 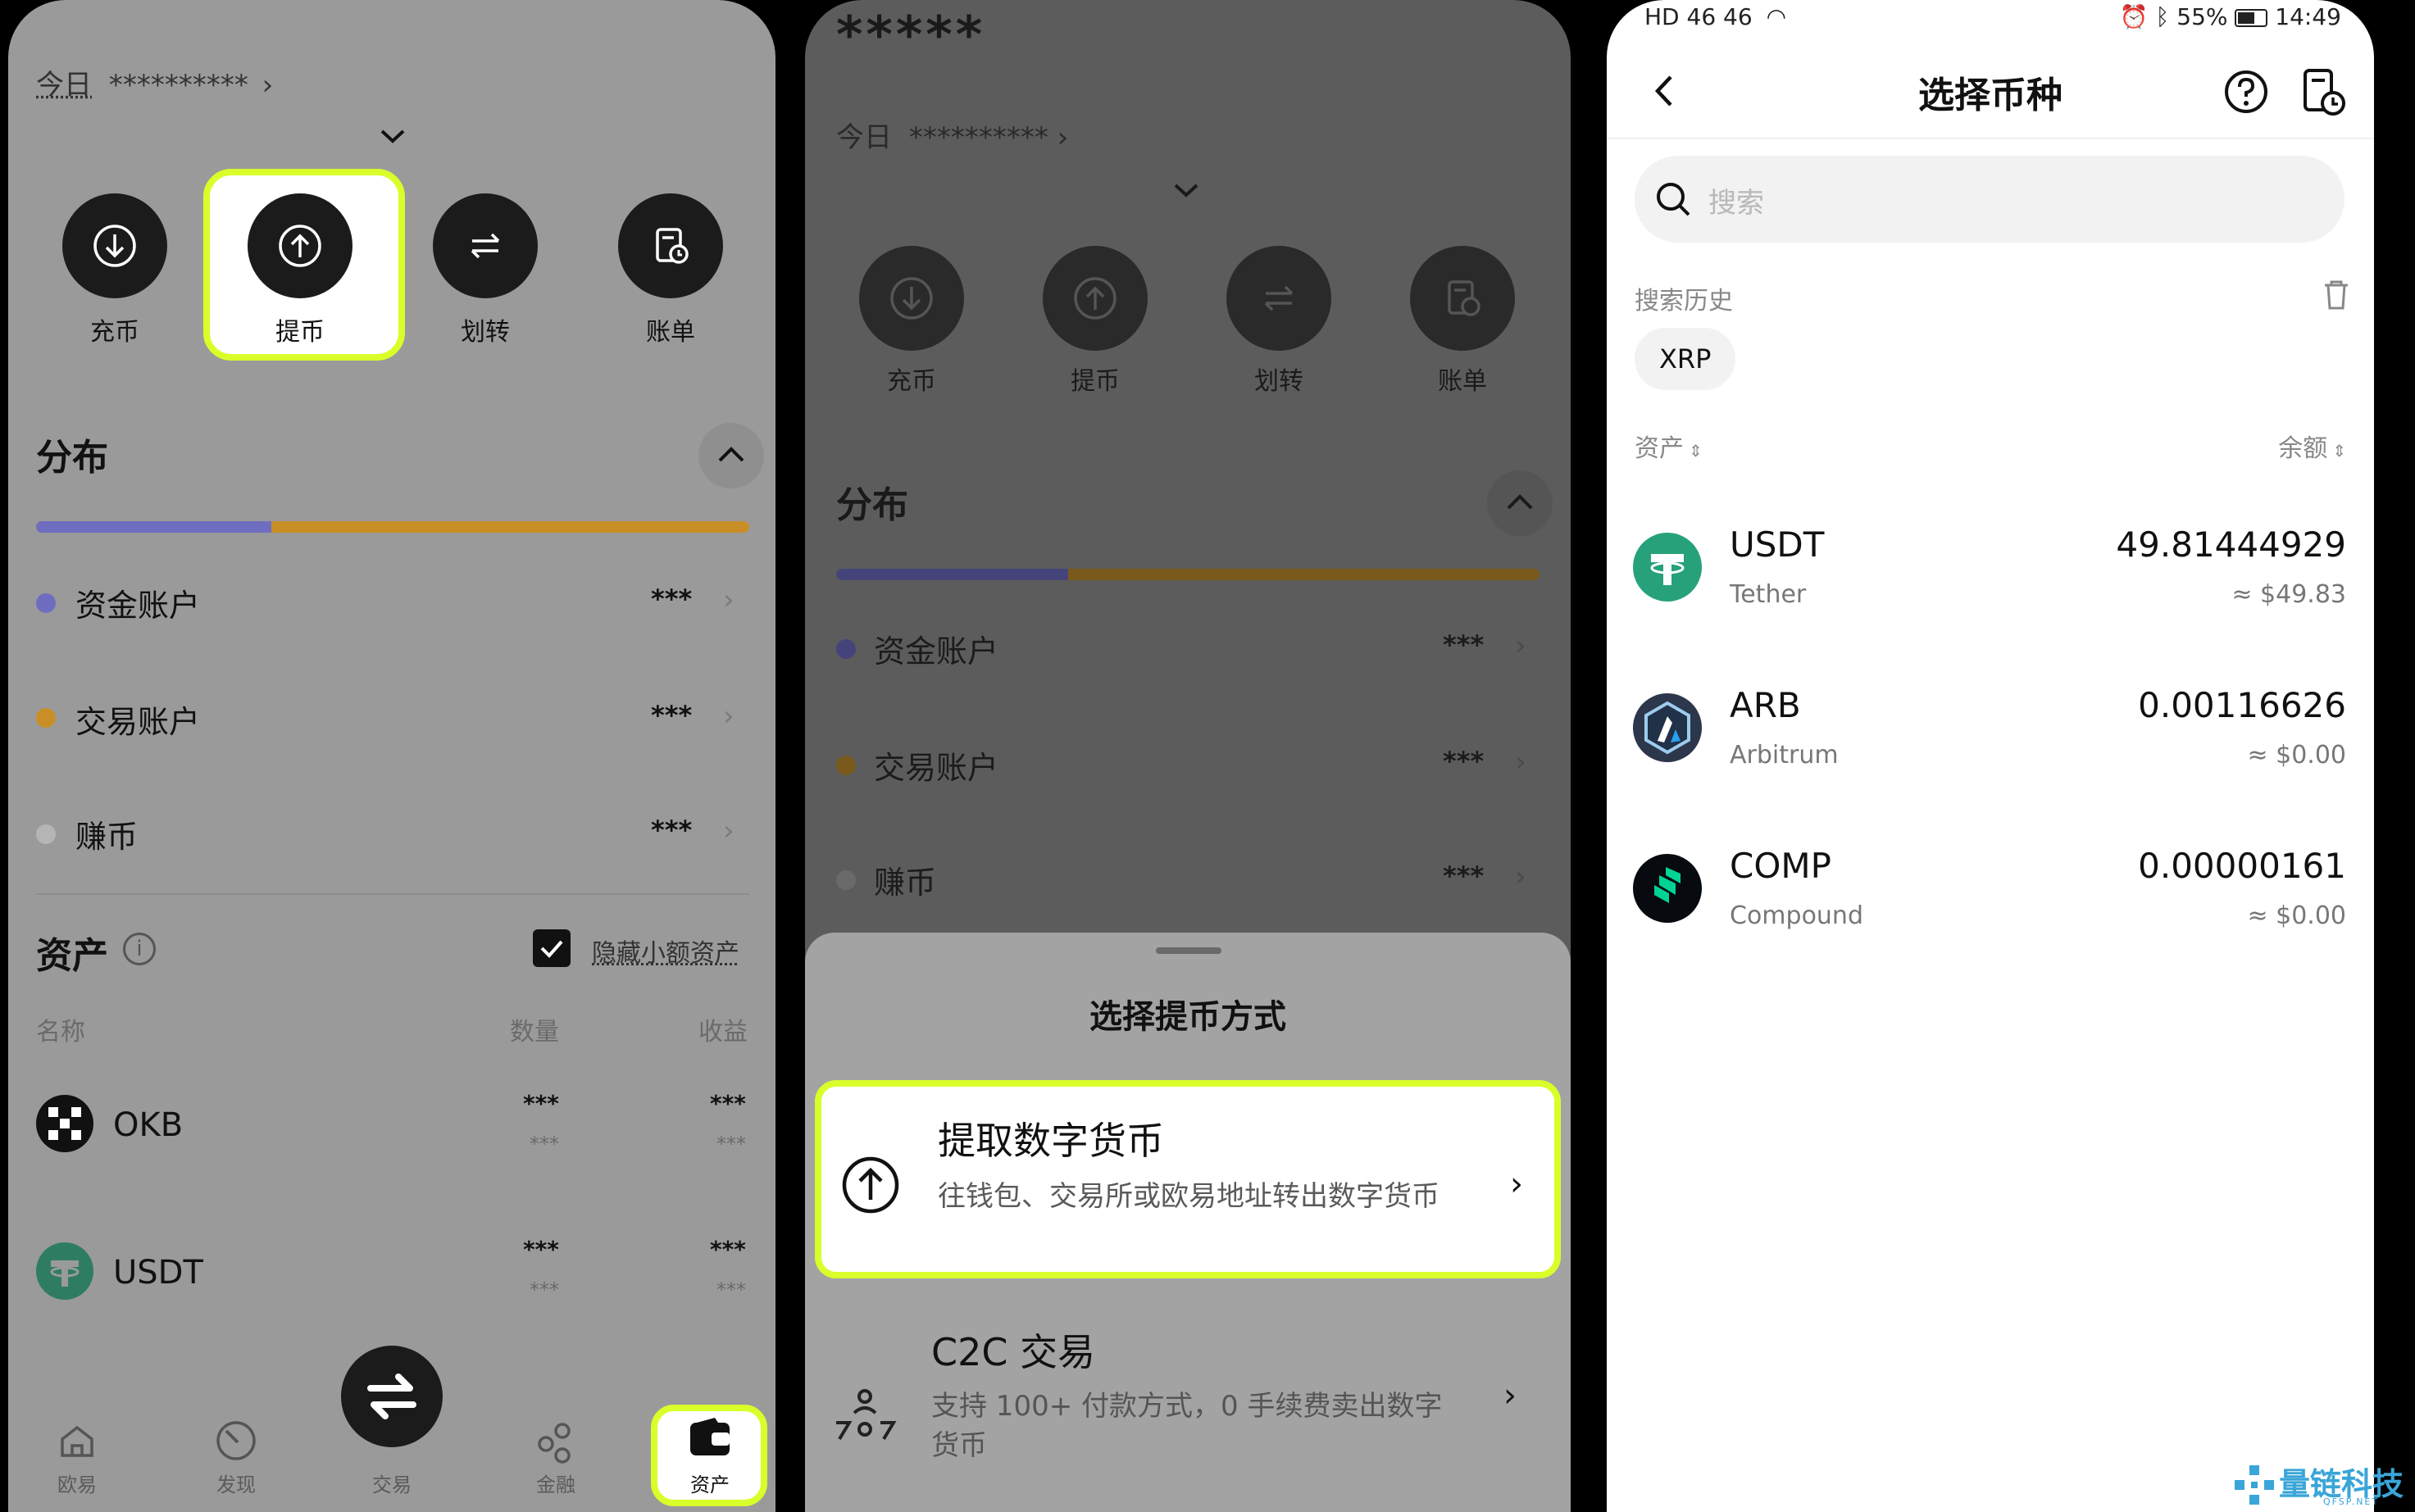 I want to click on withdraw-crypto-option: 提取数字货币 往钱包、交易所或欧易地址转出数字货币 ›, so click(x=1188, y=1179).